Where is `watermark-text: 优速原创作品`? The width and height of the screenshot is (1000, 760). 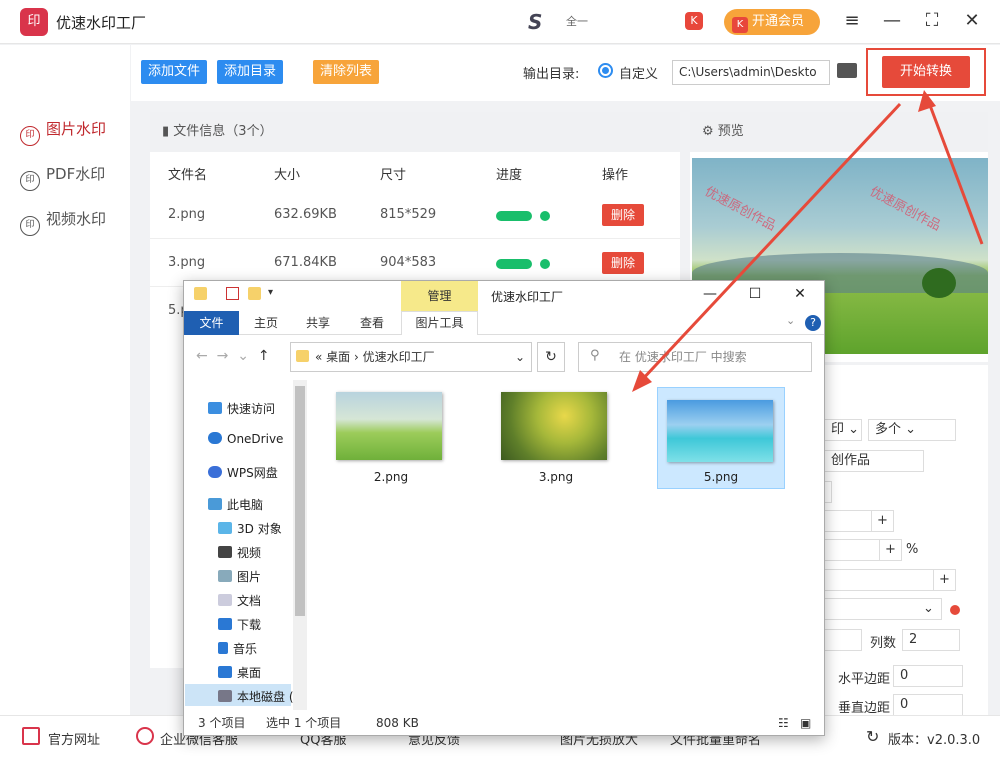
watermark-text: 优速原创作品 is located at coordinates (905, 209).